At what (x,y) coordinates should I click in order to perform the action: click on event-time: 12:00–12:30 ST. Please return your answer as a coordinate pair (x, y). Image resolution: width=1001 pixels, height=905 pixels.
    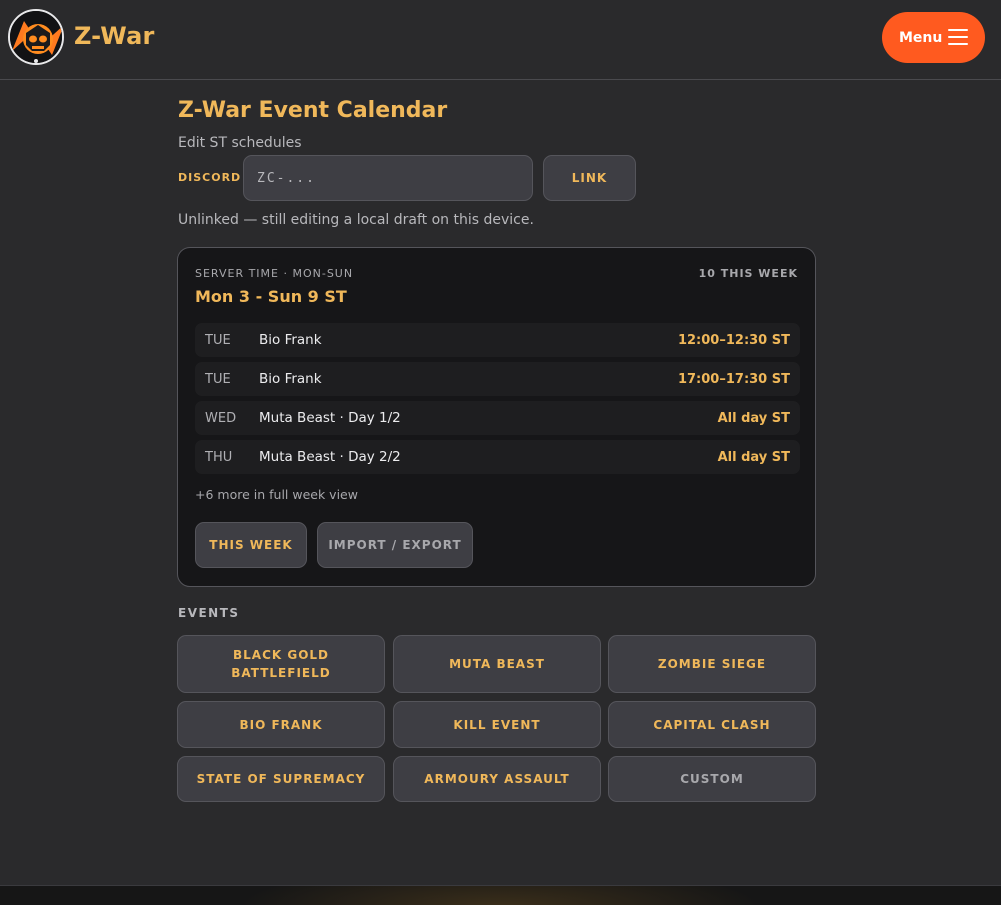
    Looking at the image, I should click on (733, 340).